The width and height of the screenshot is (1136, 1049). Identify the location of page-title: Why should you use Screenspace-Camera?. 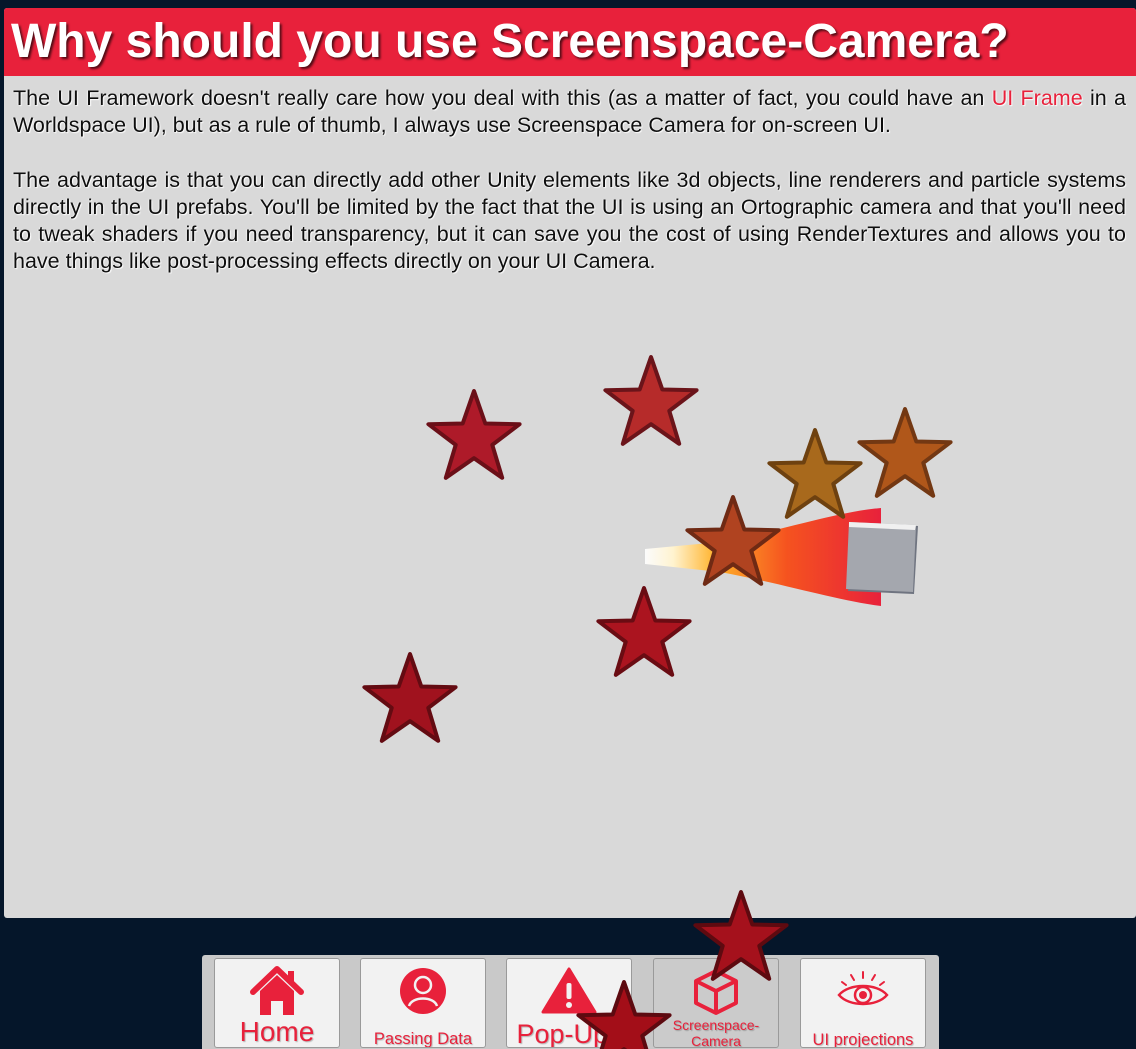
(510, 41).